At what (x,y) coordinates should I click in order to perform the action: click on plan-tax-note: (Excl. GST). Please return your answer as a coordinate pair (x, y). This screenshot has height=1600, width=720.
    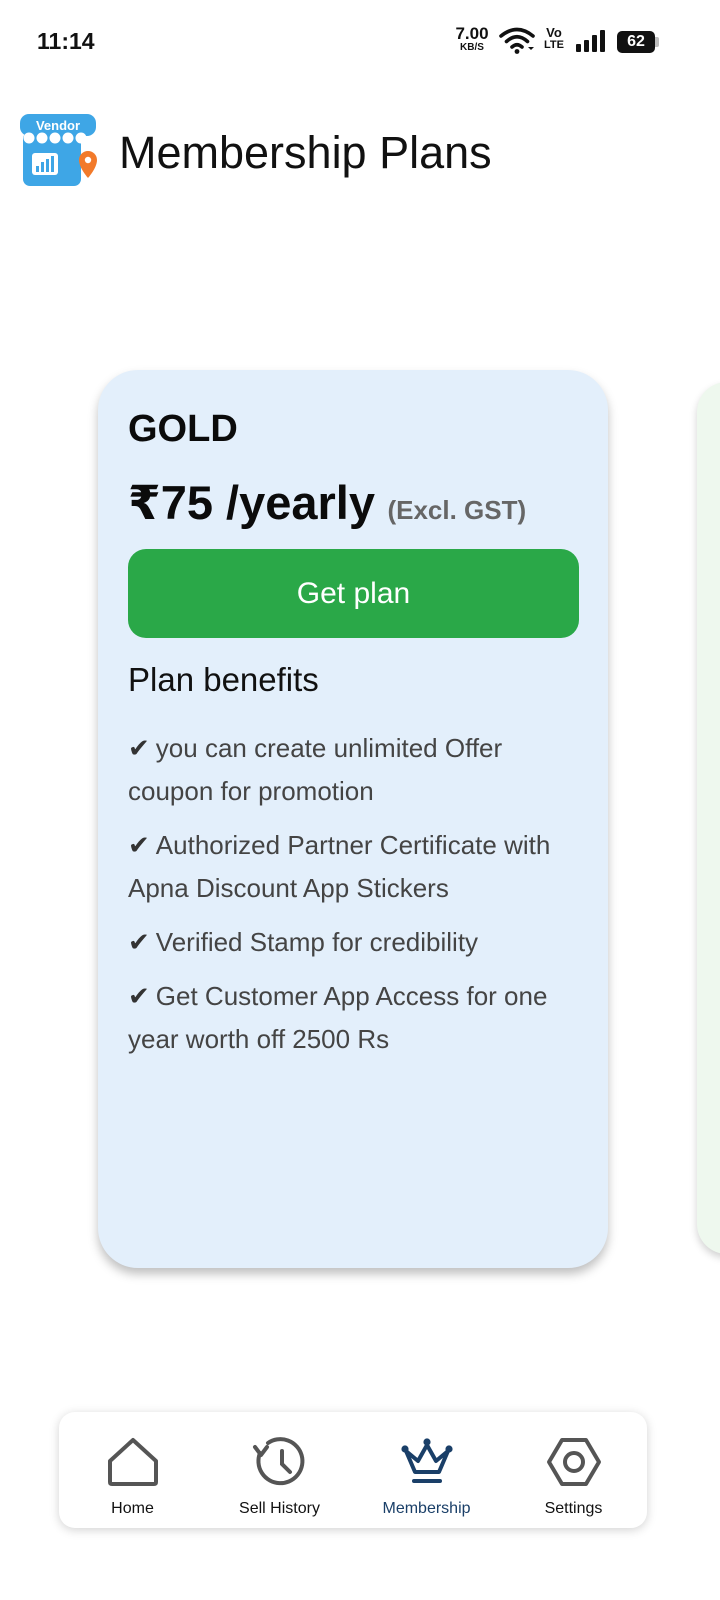
    Looking at the image, I should click on (457, 510).